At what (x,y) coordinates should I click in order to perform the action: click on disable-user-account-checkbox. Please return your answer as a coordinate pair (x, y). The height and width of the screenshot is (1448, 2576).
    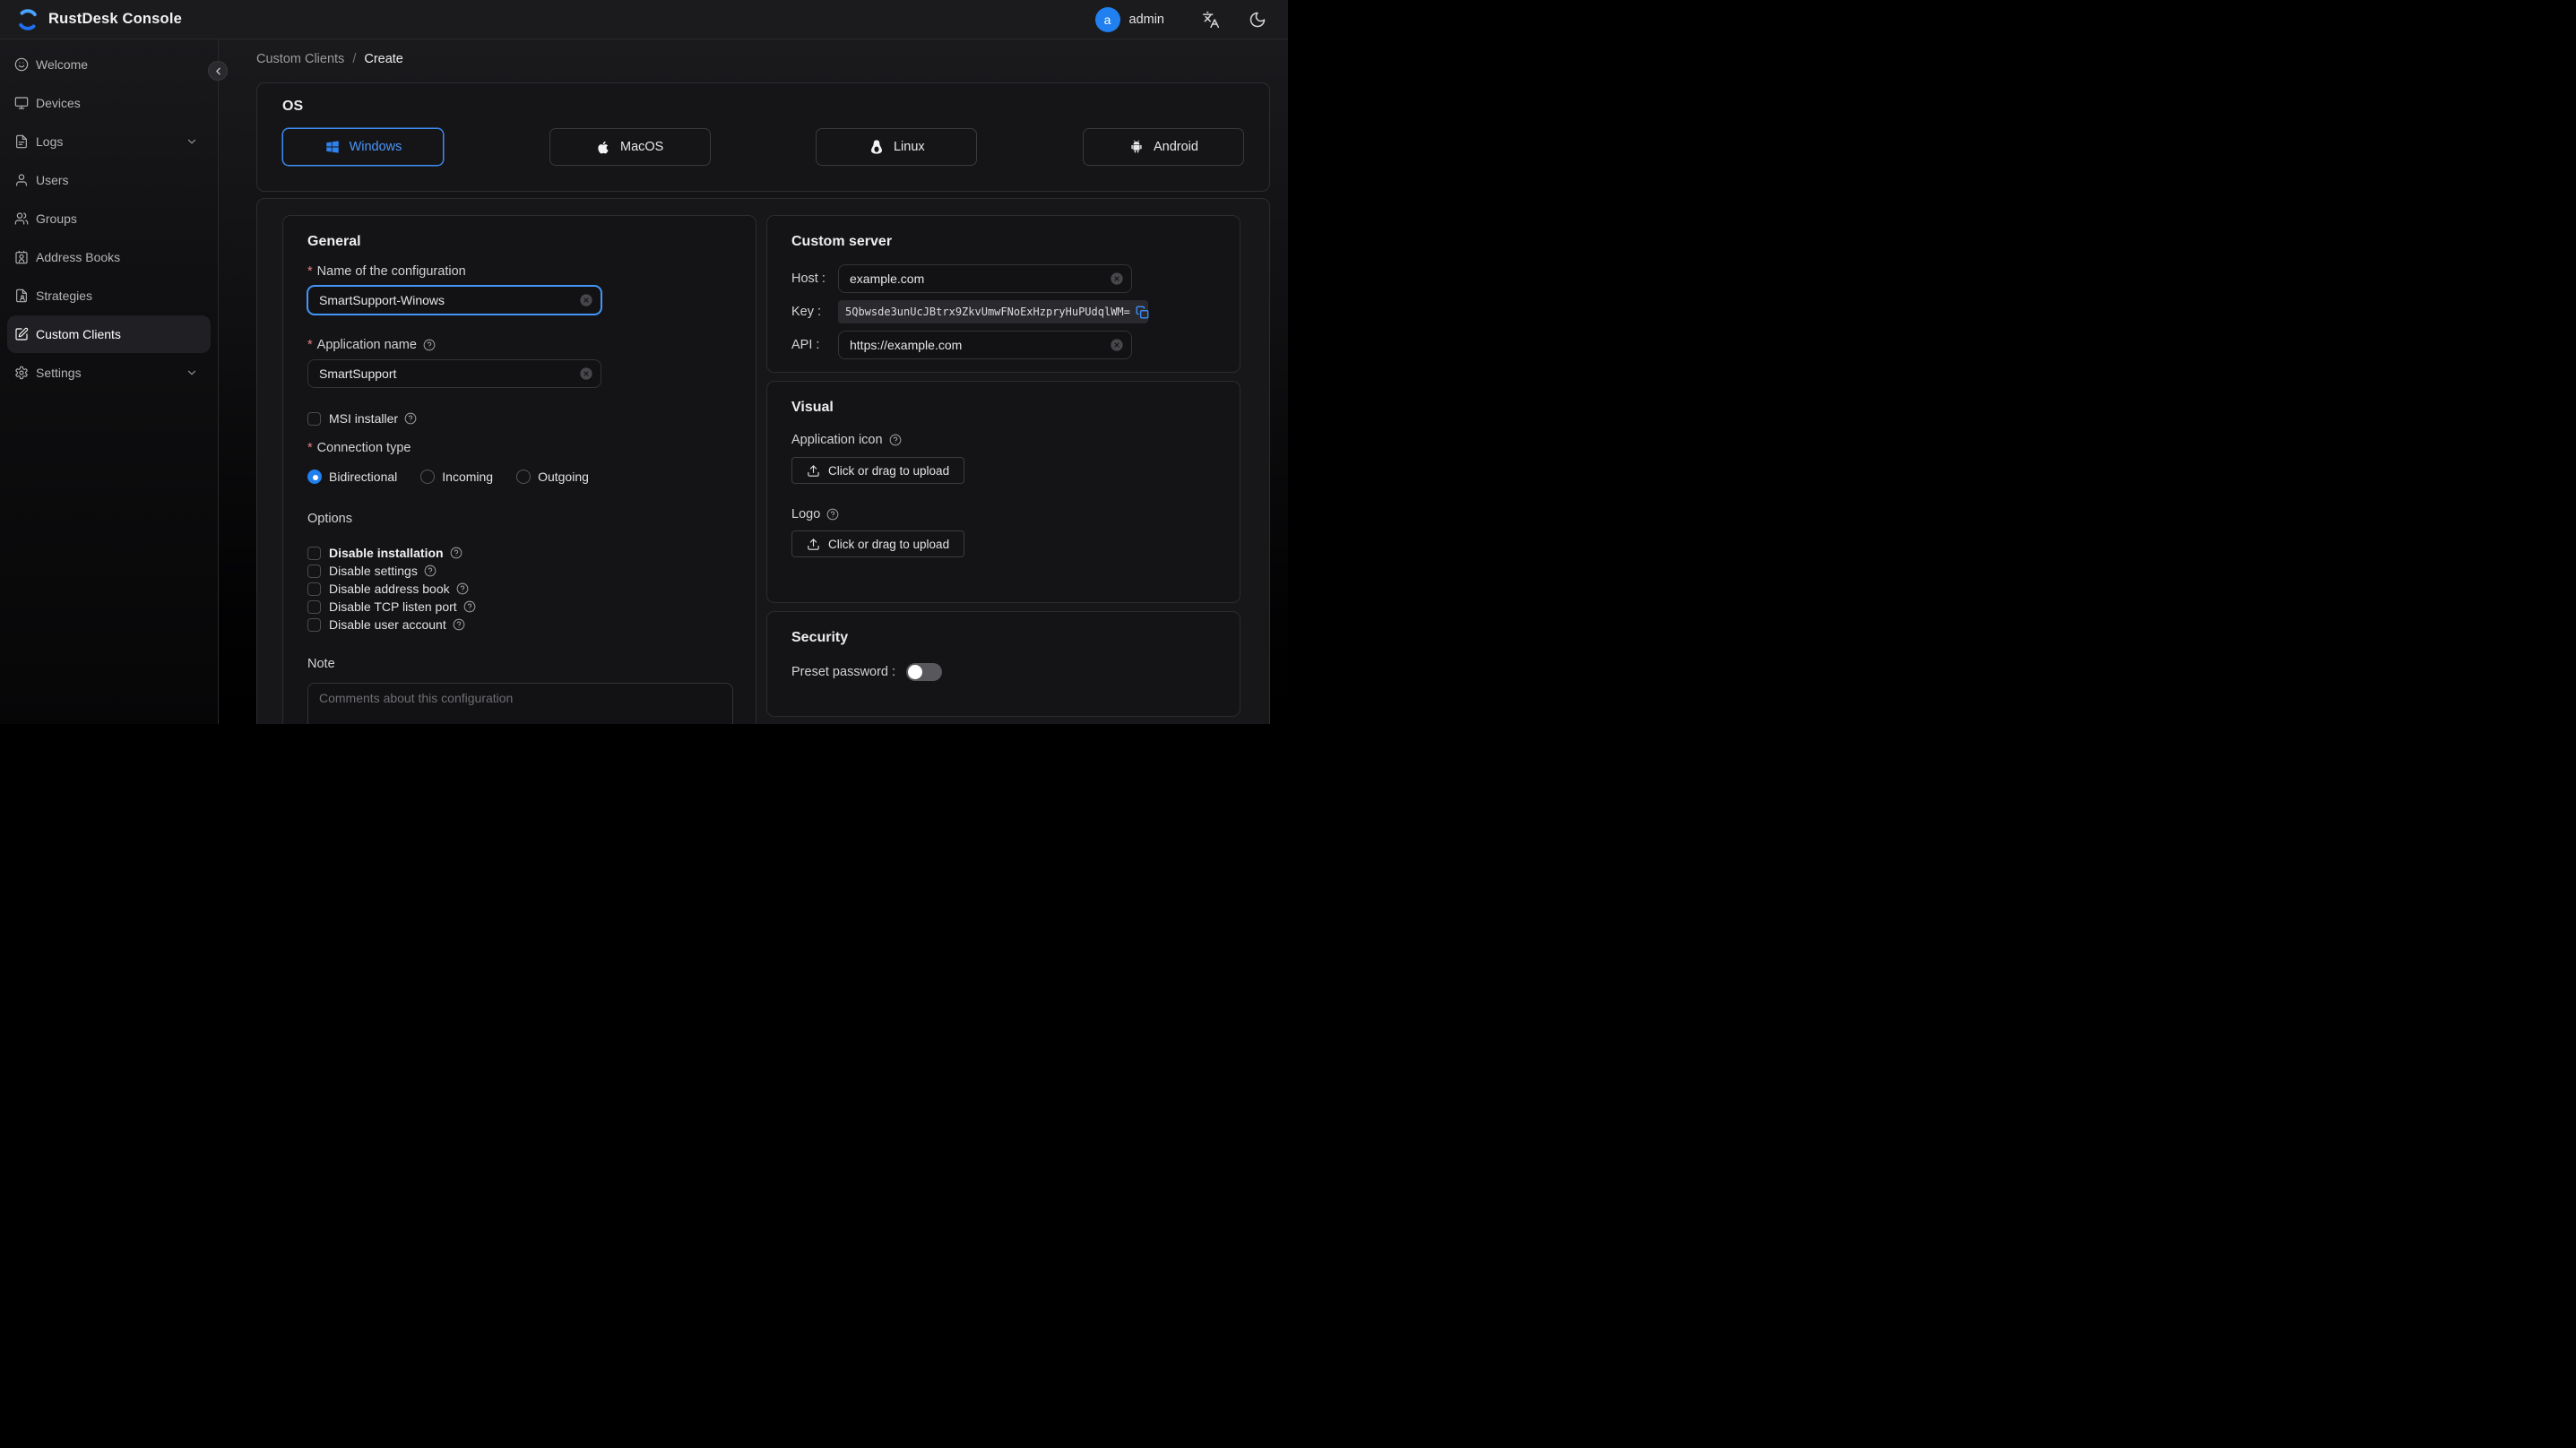
    Looking at the image, I should click on (314, 624).